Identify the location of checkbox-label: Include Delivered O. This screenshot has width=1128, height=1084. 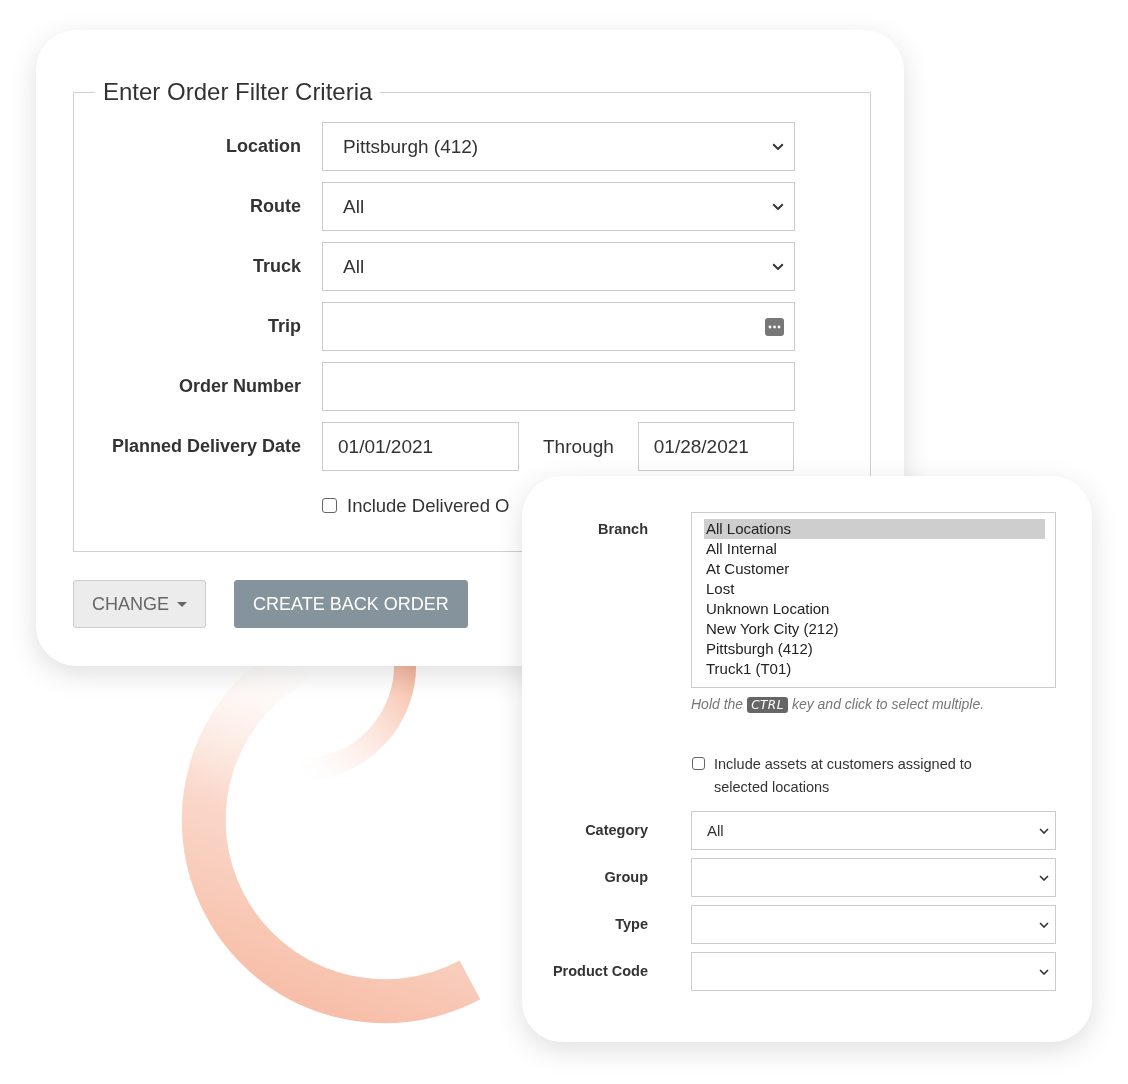
(428, 505).